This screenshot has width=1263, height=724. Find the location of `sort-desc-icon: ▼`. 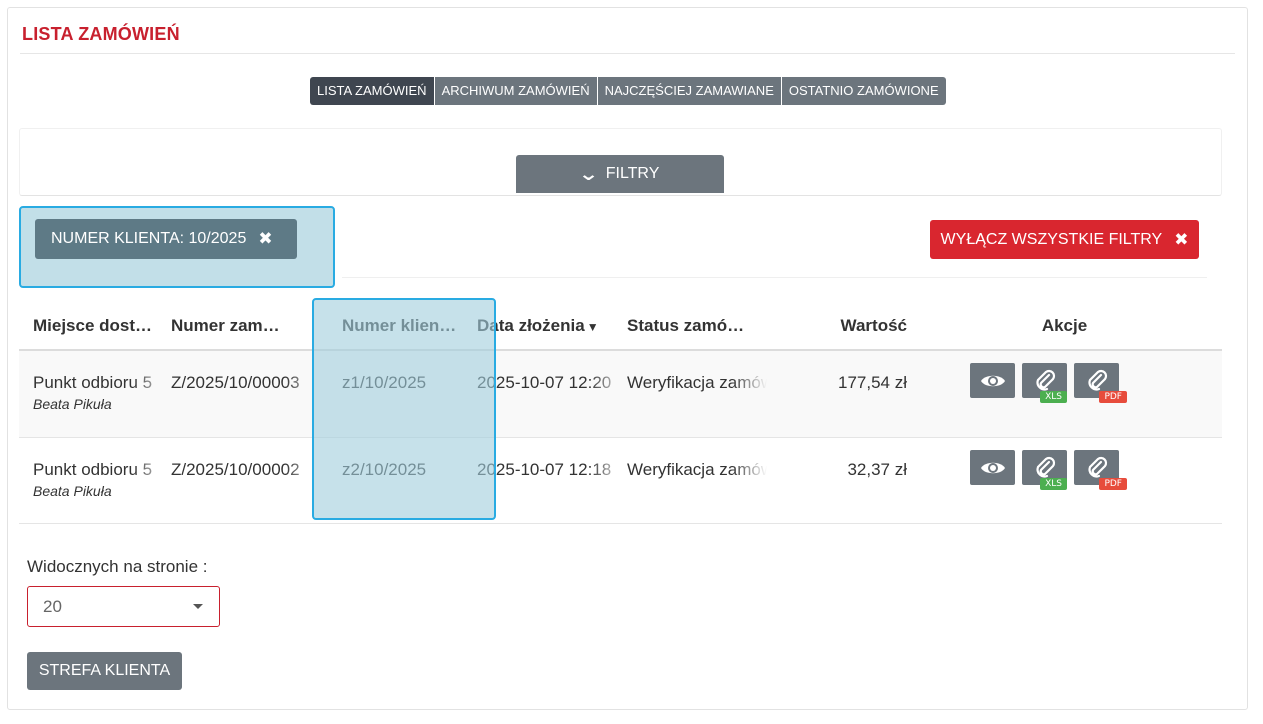

sort-desc-icon: ▼ is located at coordinates (592, 327).